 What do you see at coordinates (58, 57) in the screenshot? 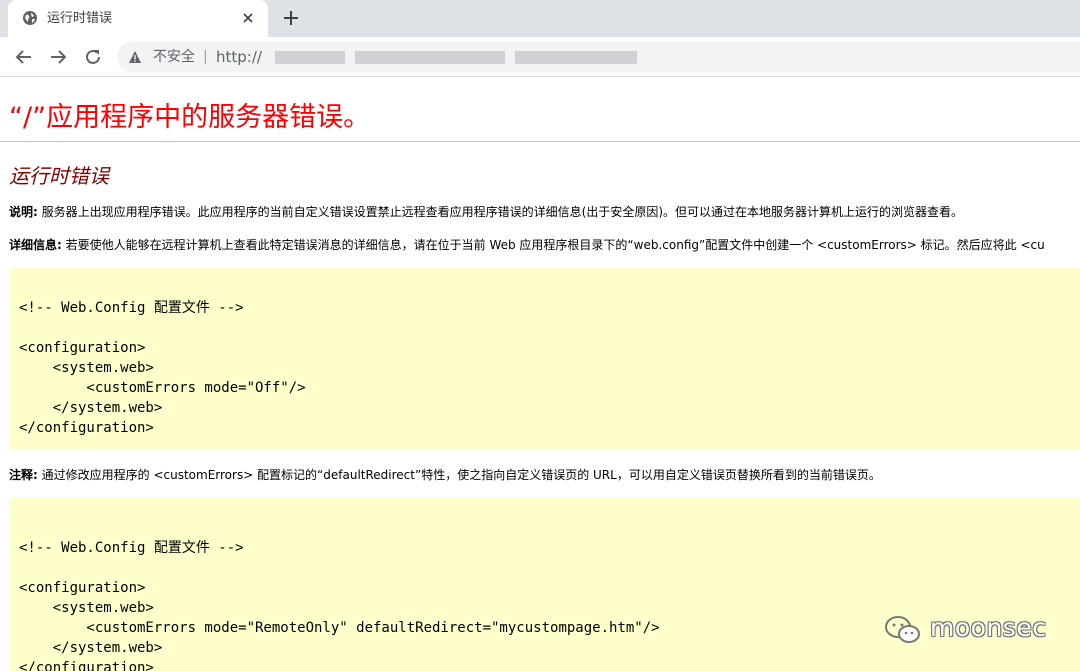
I see `arrow-right-icon` at bounding box center [58, 57].